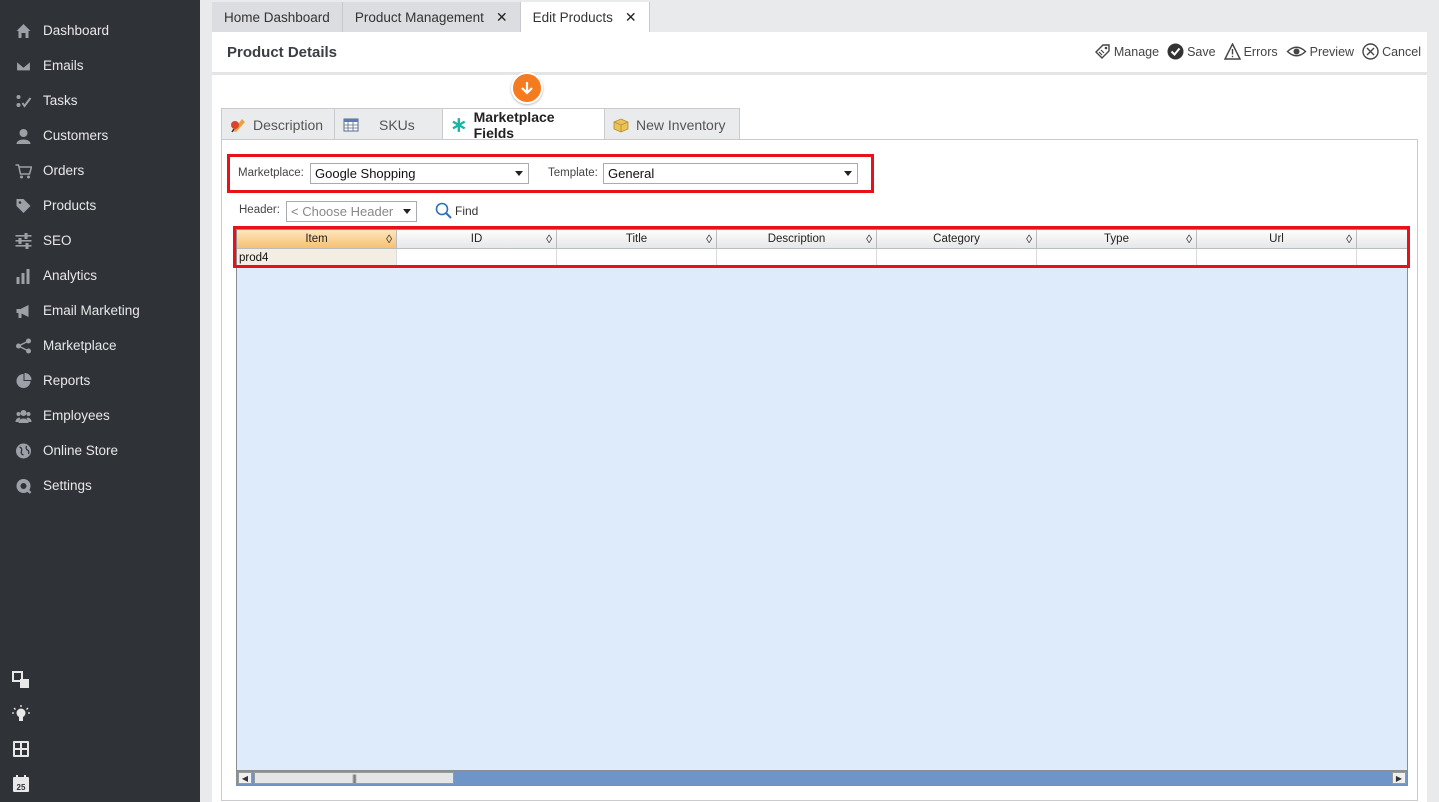  Describe the element at coordinates (23, 66) in the screenshot. I see `envelope-icon` at that location.